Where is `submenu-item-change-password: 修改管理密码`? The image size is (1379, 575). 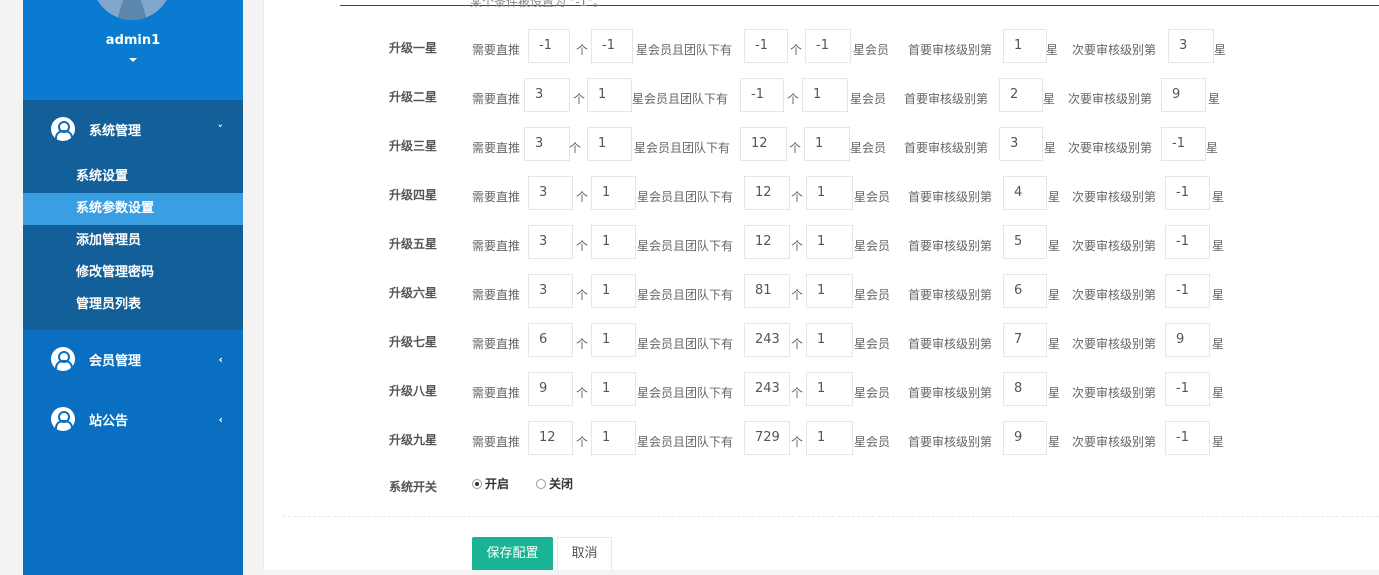 submenu-item-change-password: 修改管理密码 is located at coordinates (133, 273).